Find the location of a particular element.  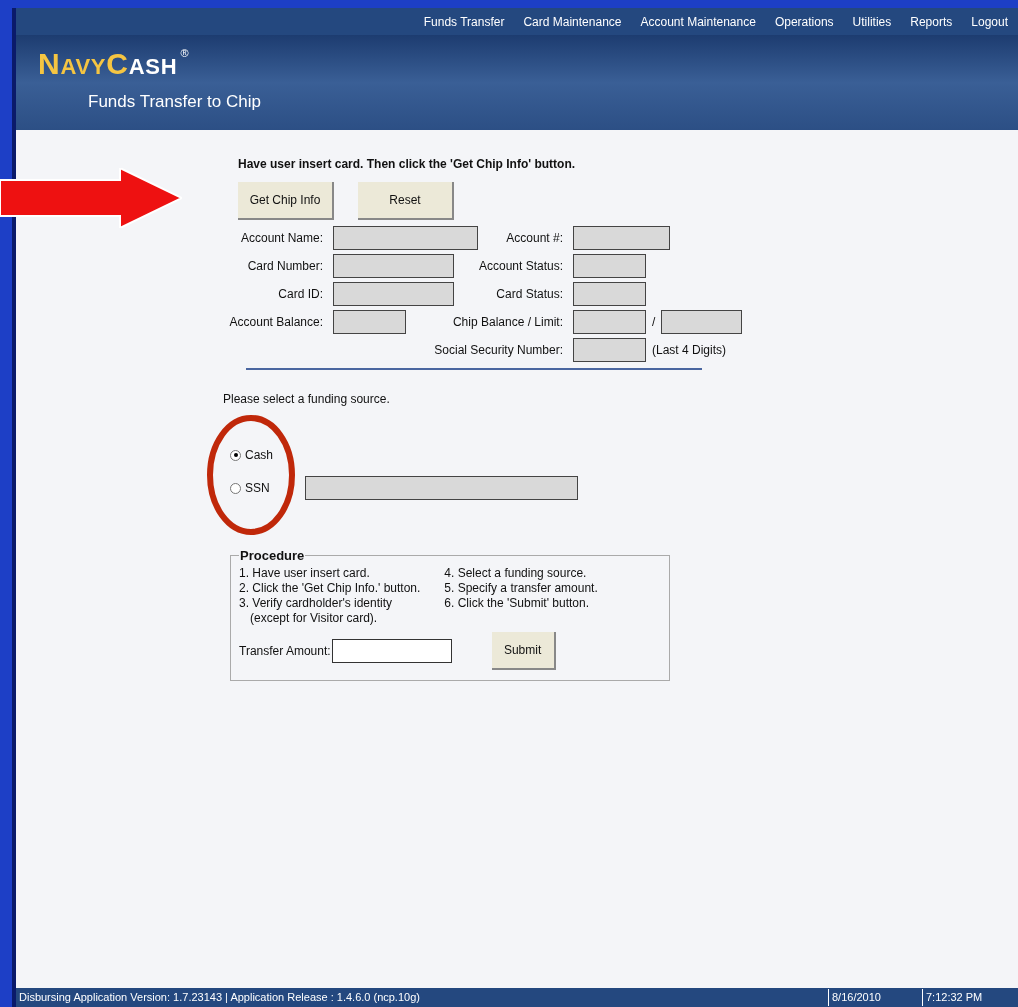

amount-label: Transfer Amount: is located at coordinates (285, 651).